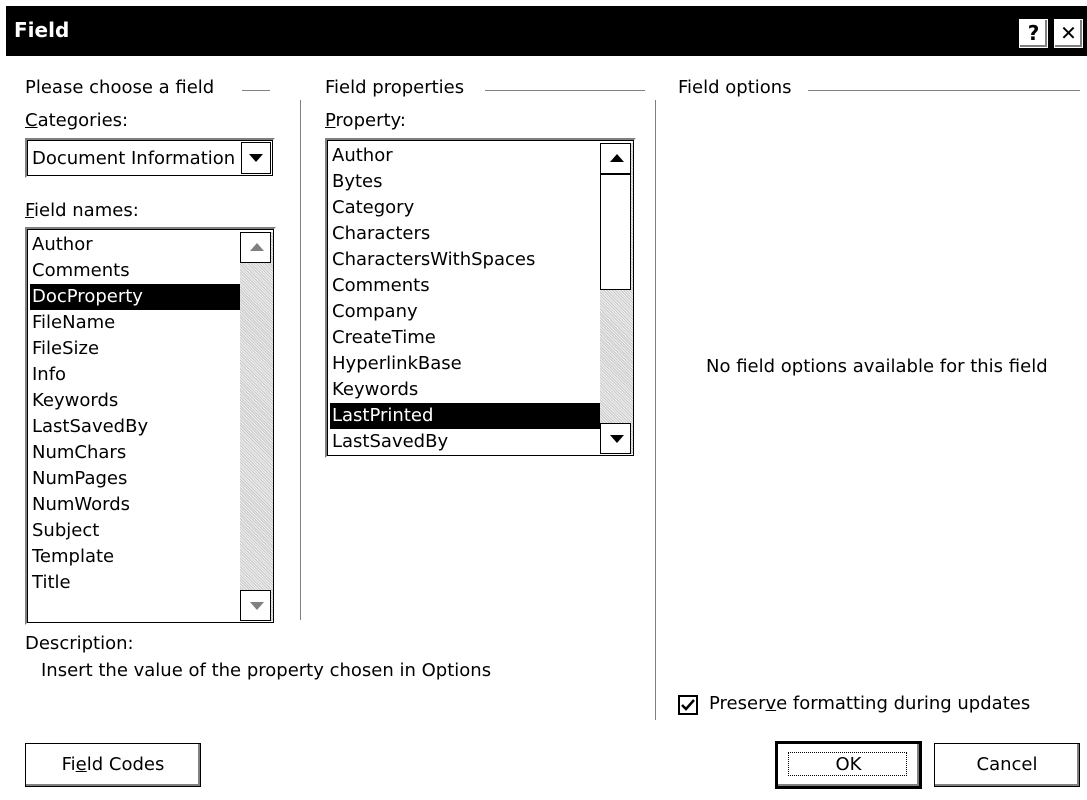 Image resolution: width=1087 pixels, height=800 pixels. What do you see at coordinates (135, 453) in the screenshot?
I see `list-item: NumChars` at bounding box center [135, 453].